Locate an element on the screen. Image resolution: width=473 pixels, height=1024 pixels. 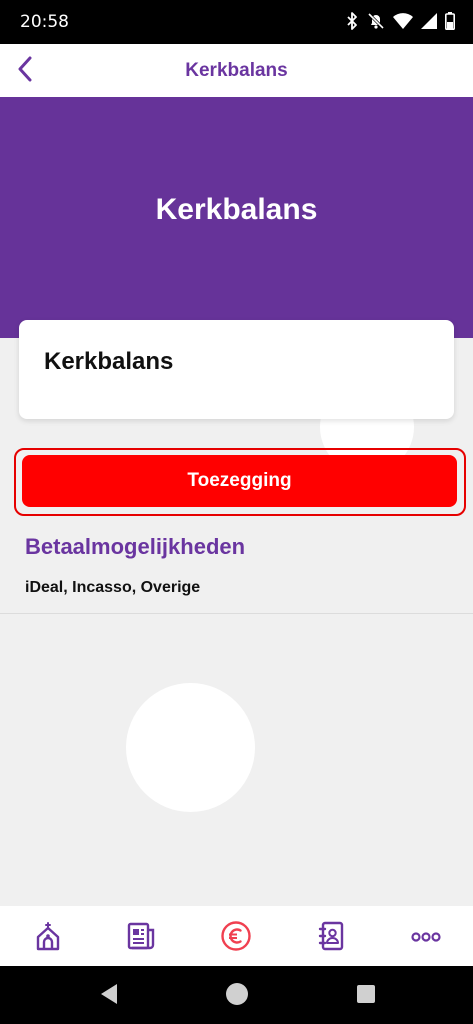
tab-news is located at coordinates (141, 938).